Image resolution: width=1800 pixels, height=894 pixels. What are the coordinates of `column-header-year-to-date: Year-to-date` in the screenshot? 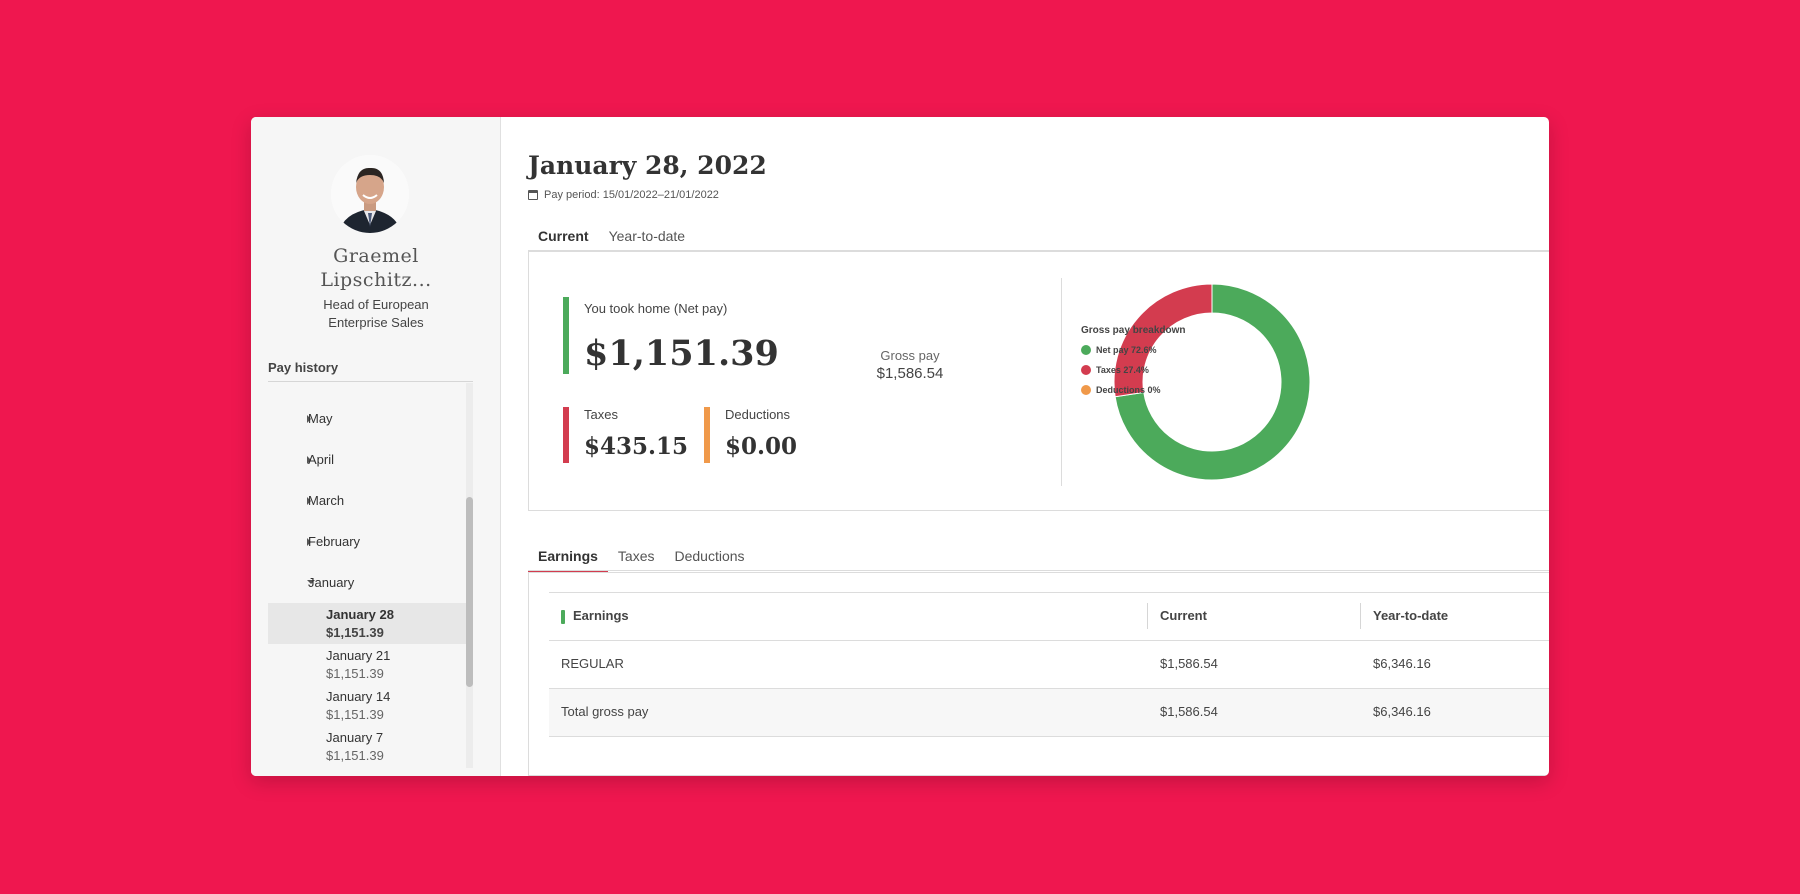 It's located at (1411, 615).